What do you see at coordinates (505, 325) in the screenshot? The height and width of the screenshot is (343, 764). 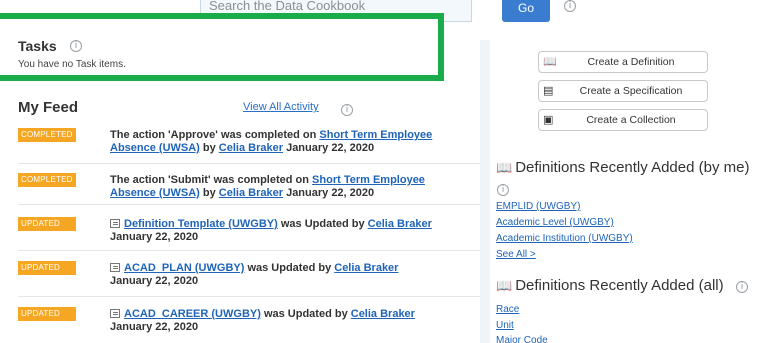 I see `recent-definition-link: Unit` at bounding box center [505, 325].